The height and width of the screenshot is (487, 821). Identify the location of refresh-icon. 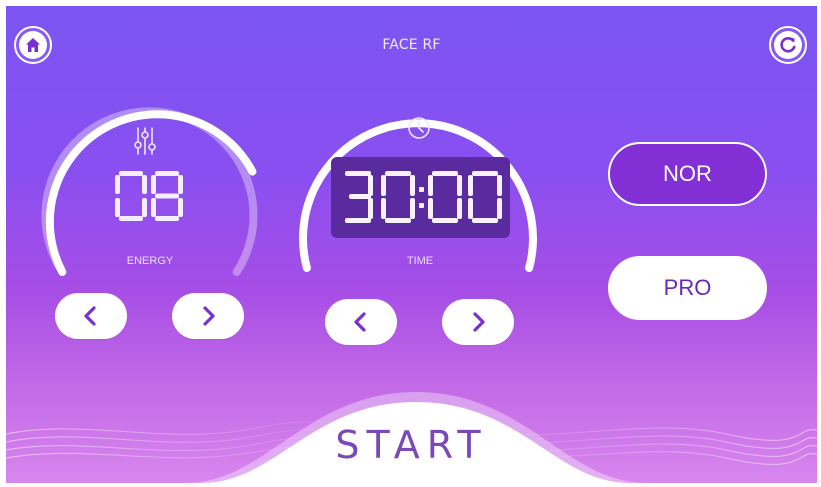
(788, 45).